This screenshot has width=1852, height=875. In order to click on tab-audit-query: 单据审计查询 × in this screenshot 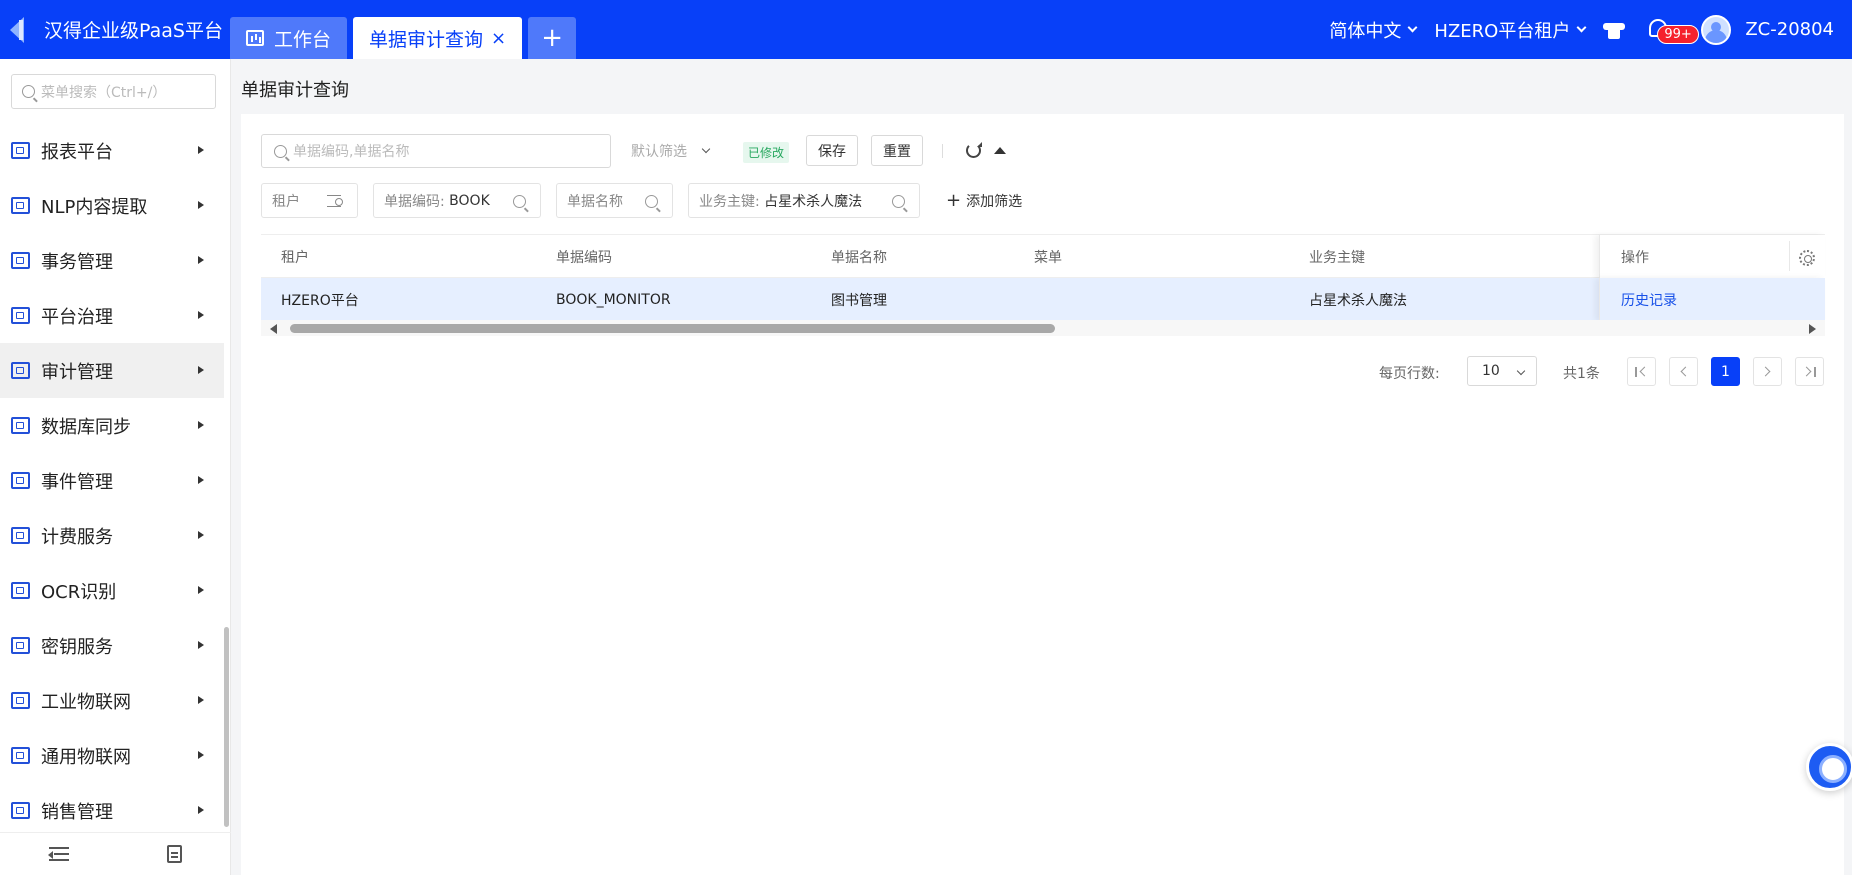, I will do `click(438, 38)`.